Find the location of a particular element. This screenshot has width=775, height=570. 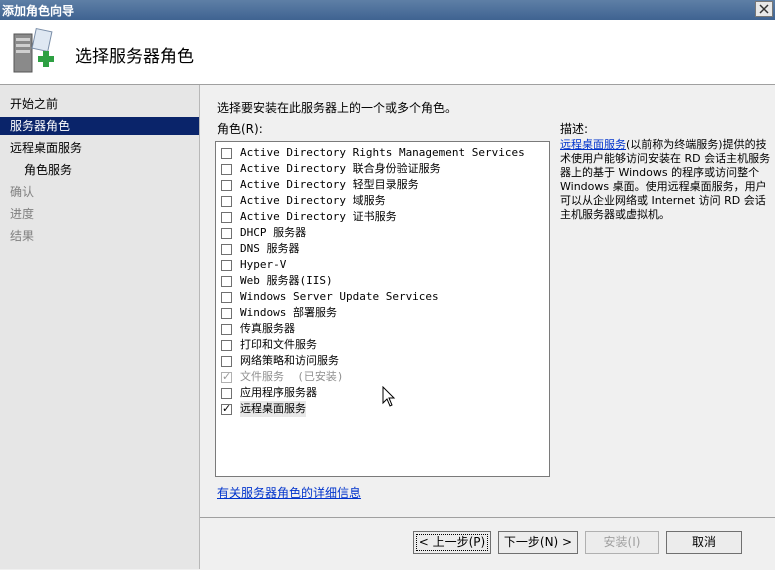

role-label: Web 服务器(IIS) is located at coordinates (286, 280).